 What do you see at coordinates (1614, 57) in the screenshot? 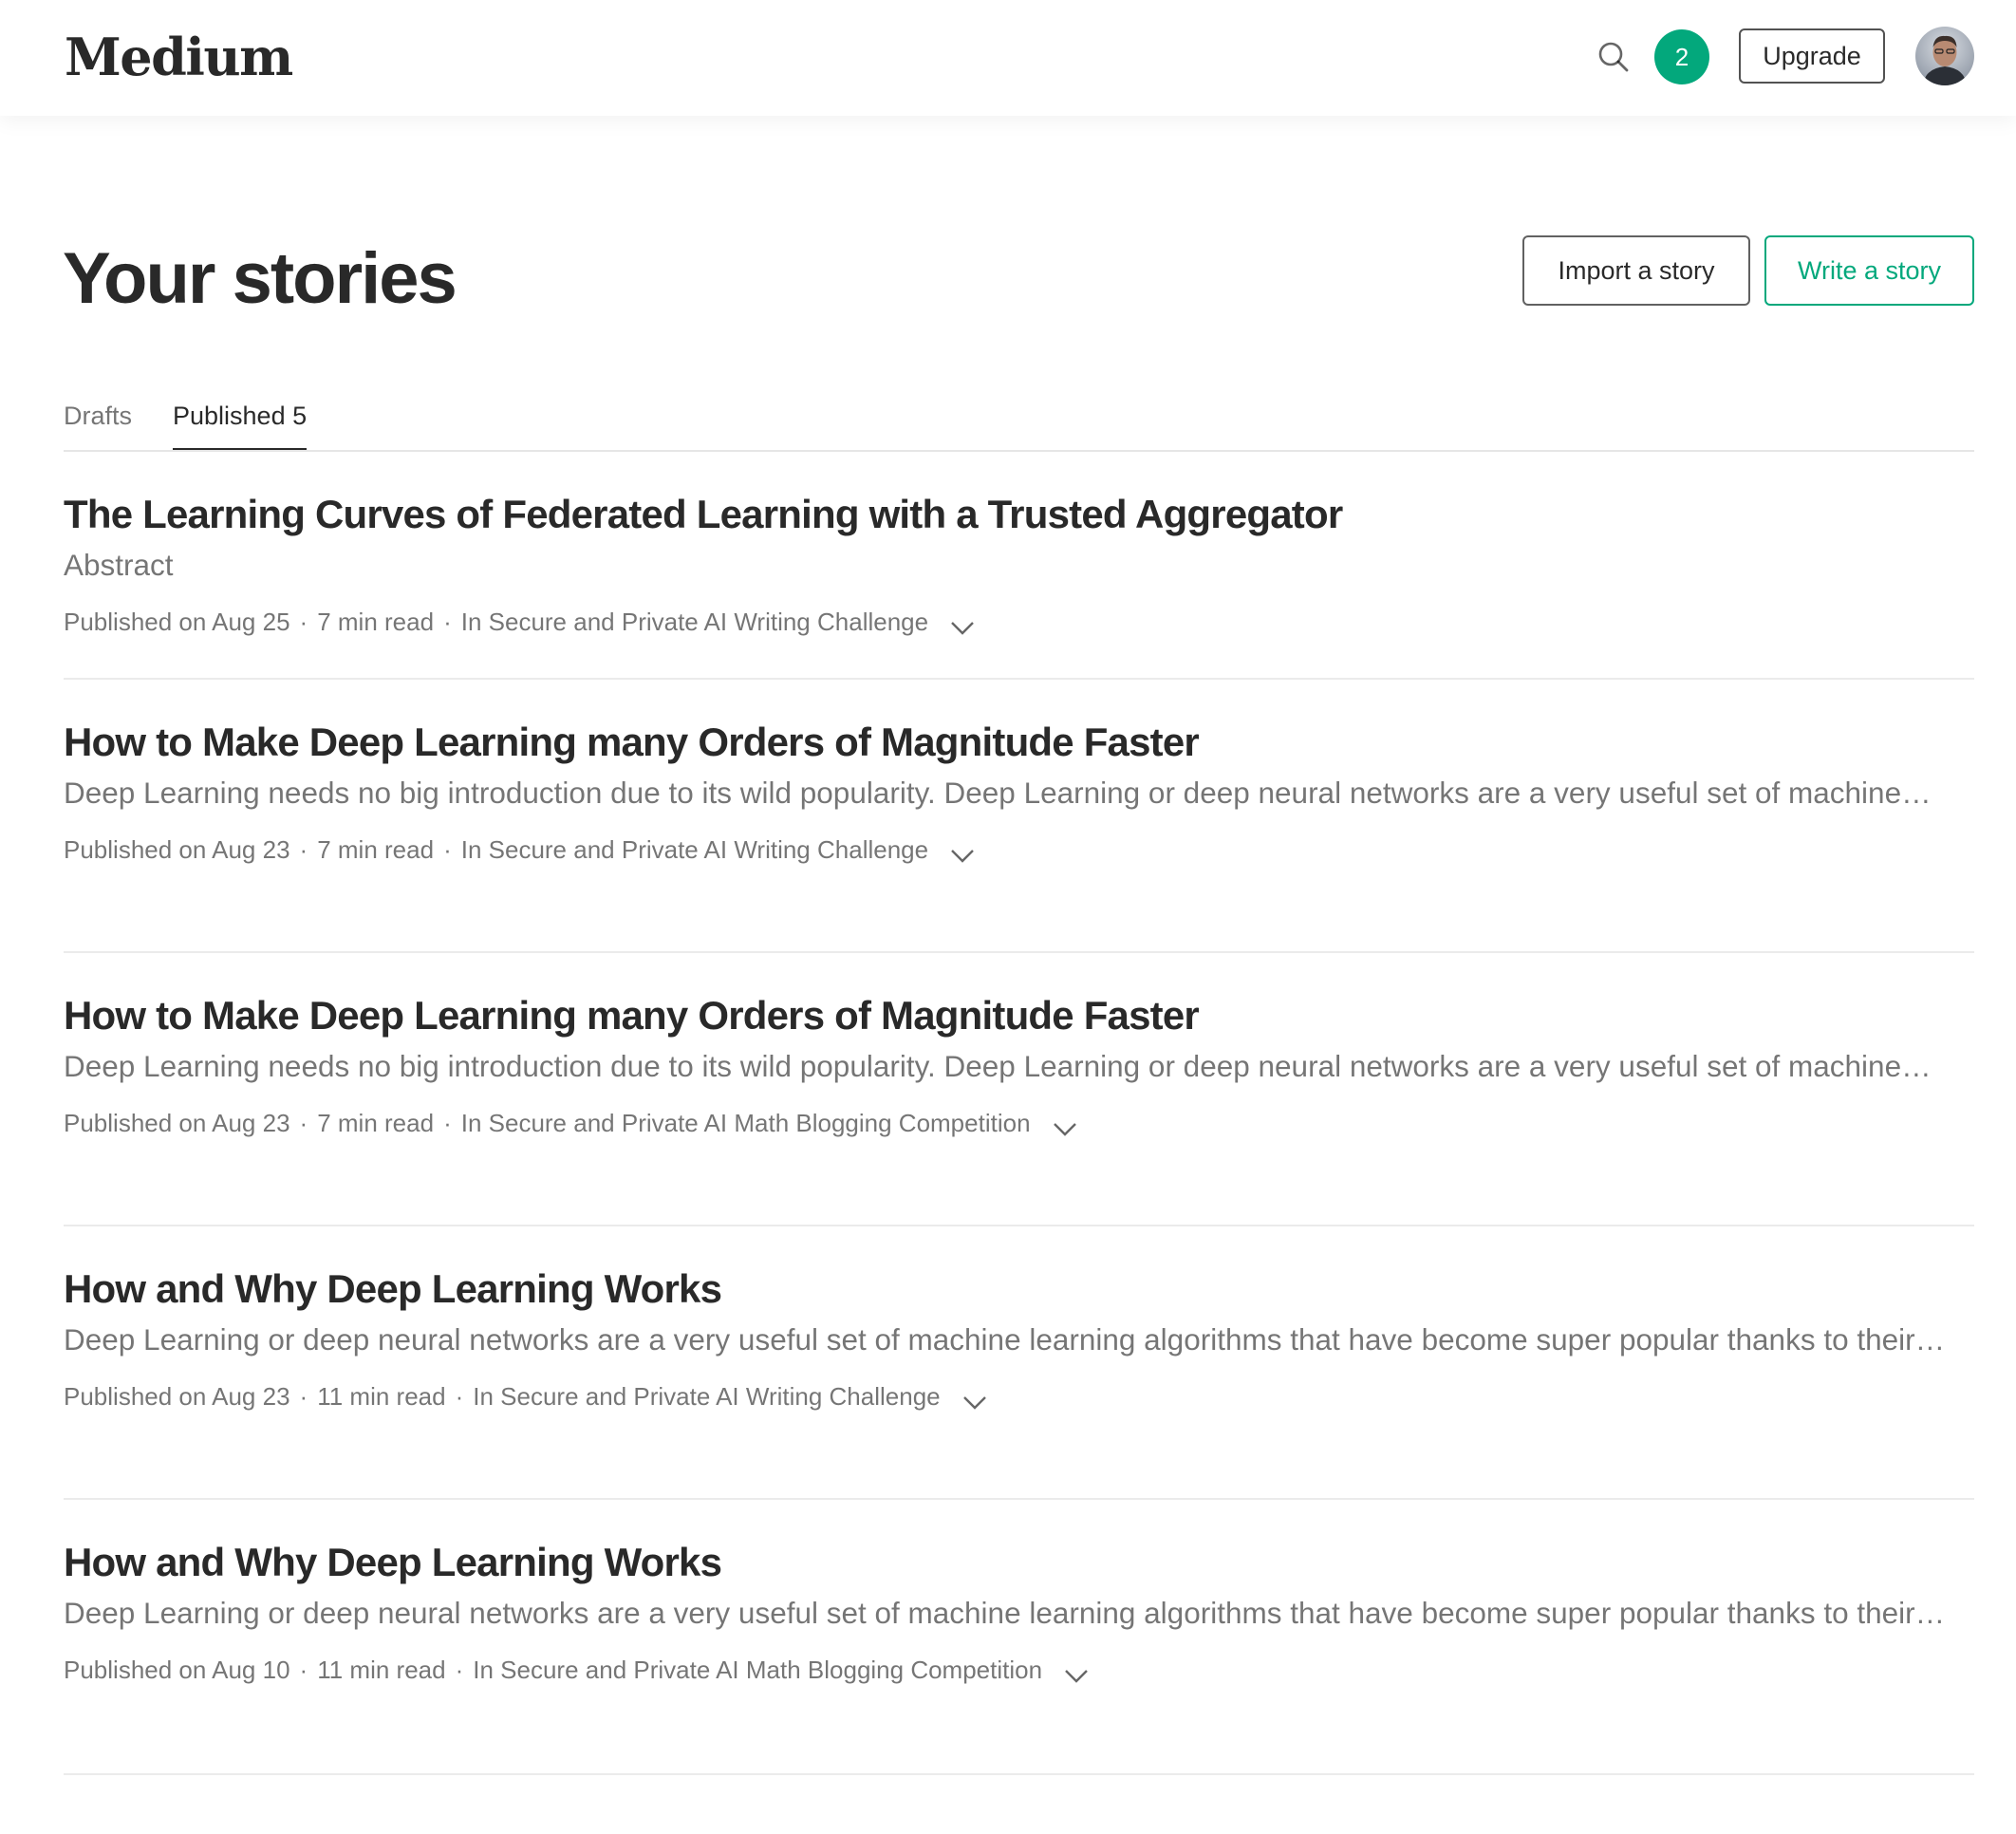
I see `search-icon` at bounding box center [1614, 57].